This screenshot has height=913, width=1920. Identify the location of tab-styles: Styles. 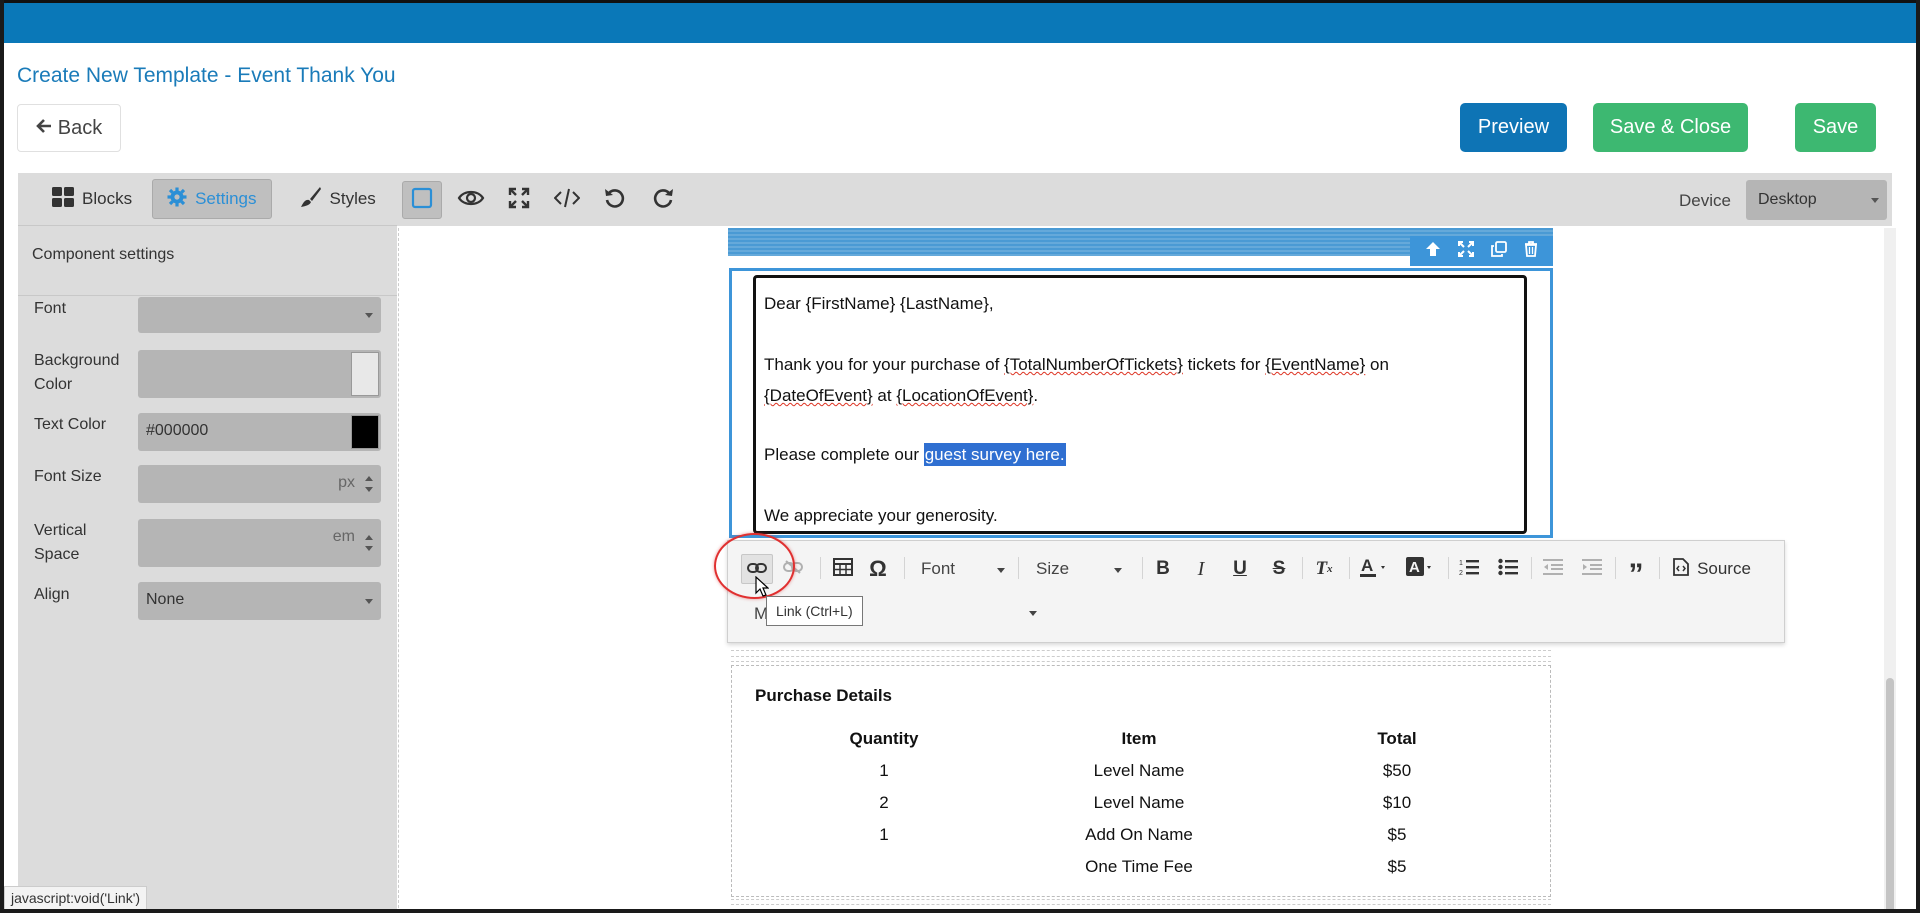
(338, 199).